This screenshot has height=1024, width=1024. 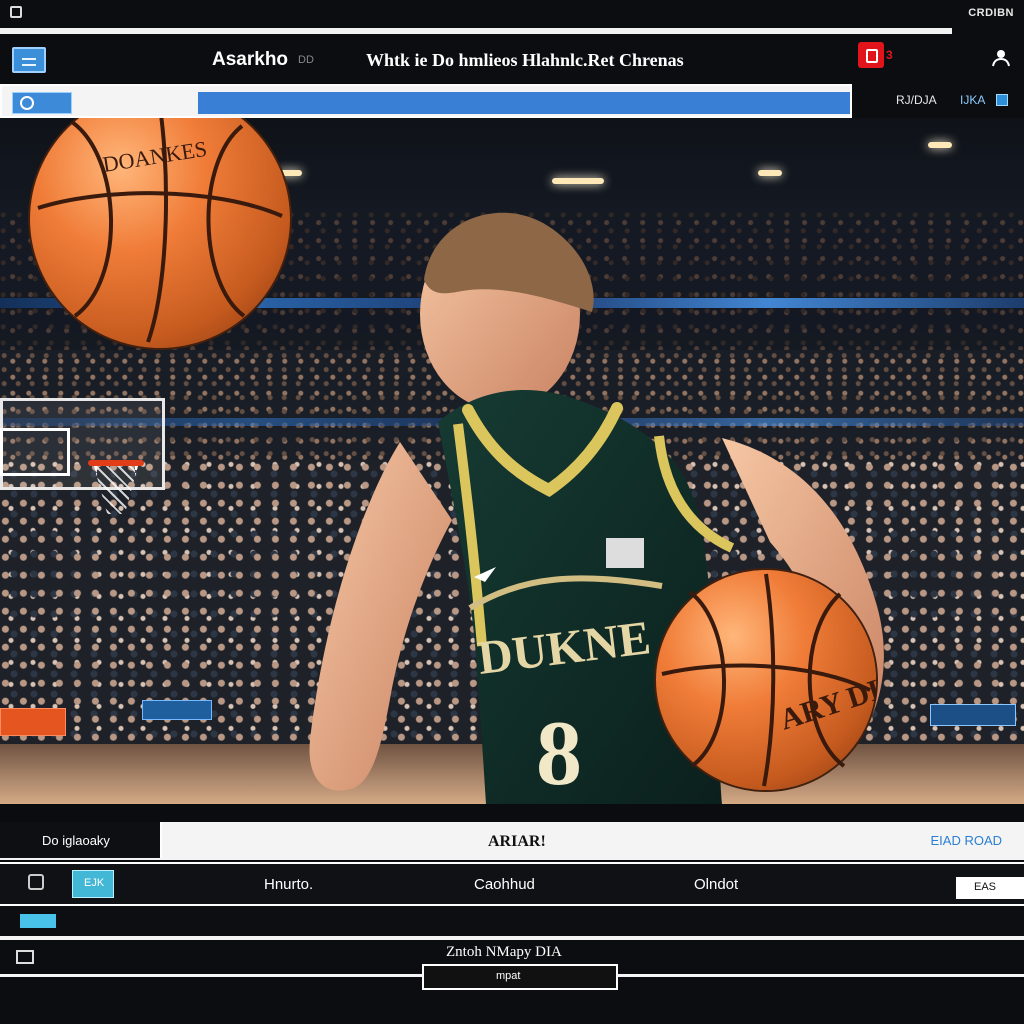 I want to click on top-right-label-a: RJ/DJA, so click(x=916, y=100).